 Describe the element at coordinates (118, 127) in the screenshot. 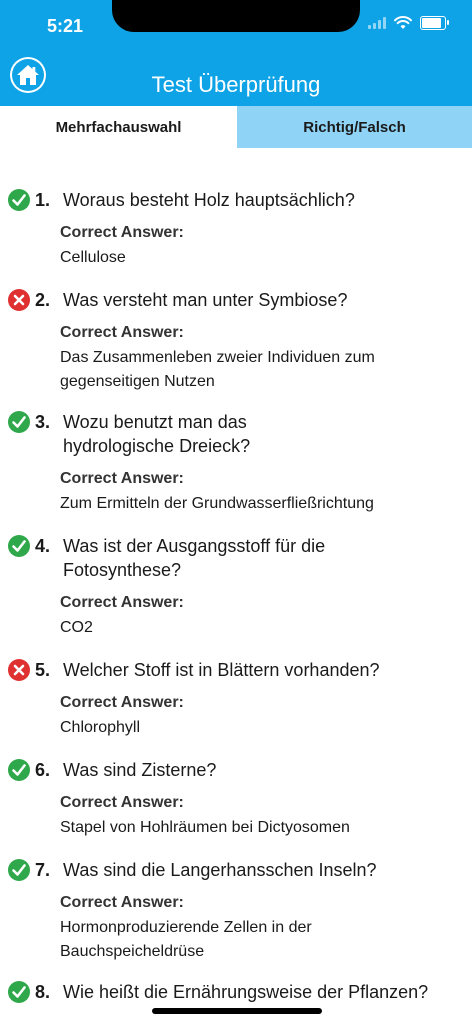

I see `tab-mehrfachauswahl: Mehrfachauswahl` at that location.